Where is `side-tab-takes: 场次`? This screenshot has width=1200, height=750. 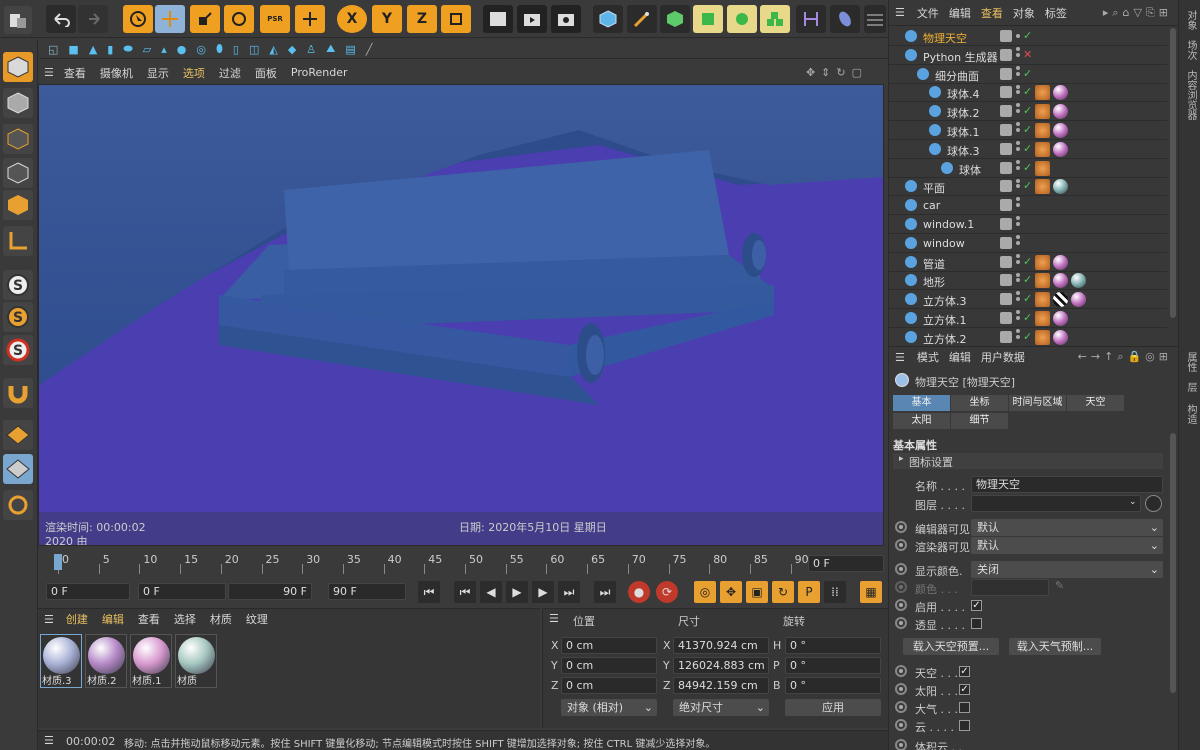
side-tab-takes: 场次 is located at coordinates (1190, 50).